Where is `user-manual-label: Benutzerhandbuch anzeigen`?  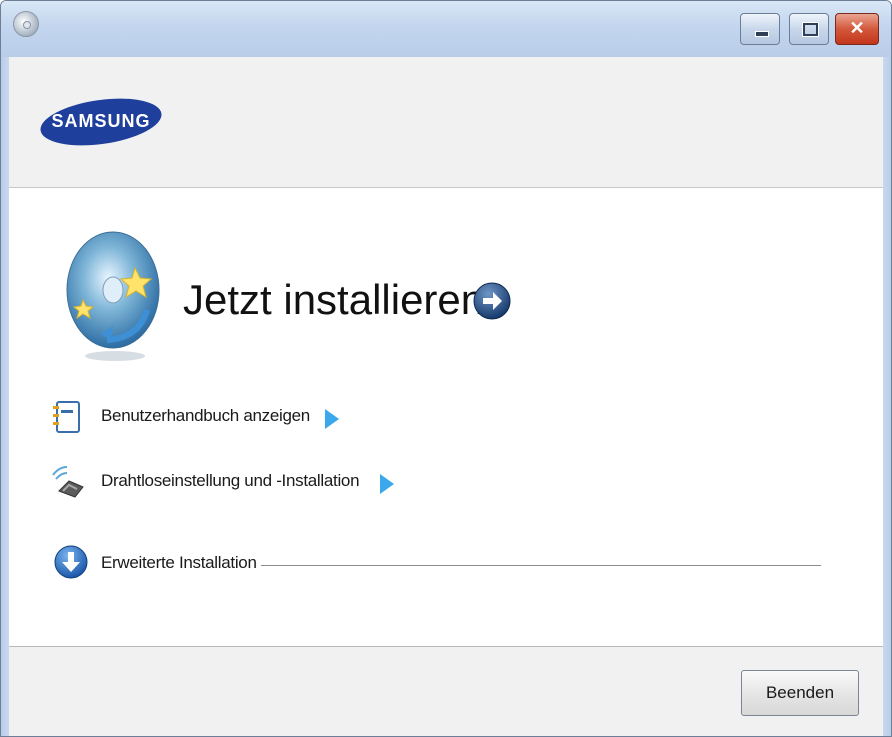
user-manual-label: Benutzerhandbuch anzeigen is located at coordinates (205, 416).